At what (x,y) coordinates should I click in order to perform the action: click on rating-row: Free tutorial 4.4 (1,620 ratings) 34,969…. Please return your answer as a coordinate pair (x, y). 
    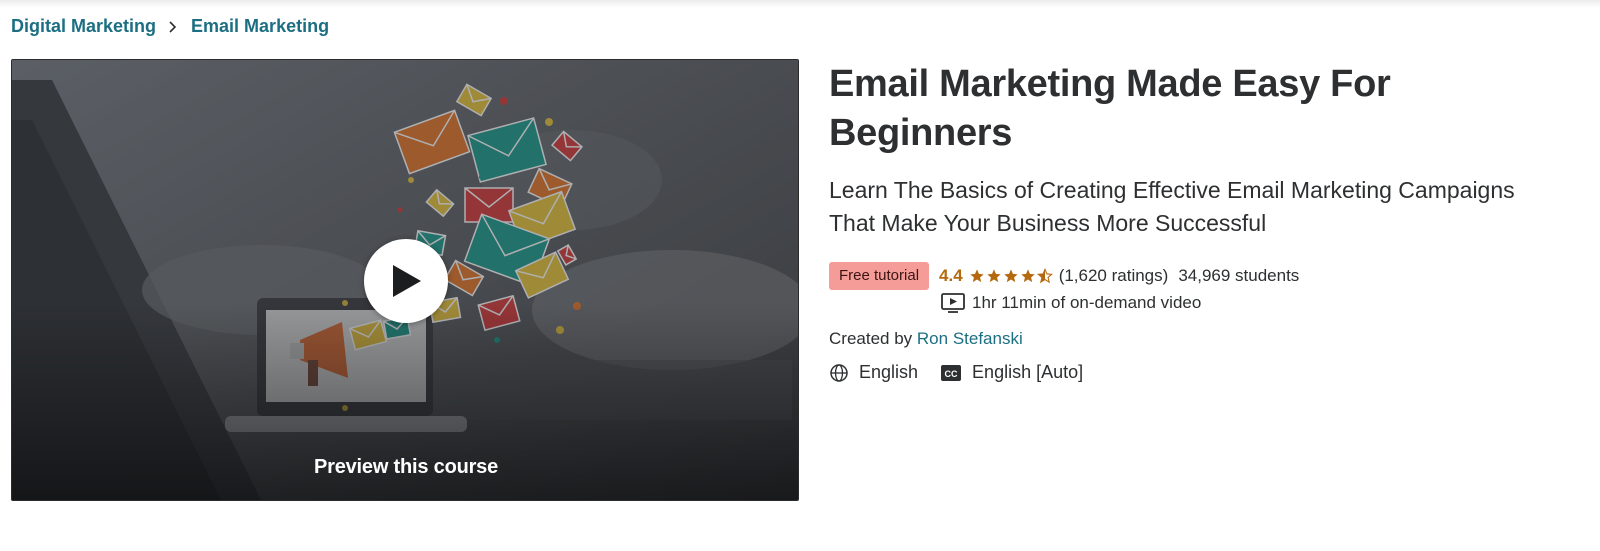
    Looking at the image, I should click on (1209, 276).